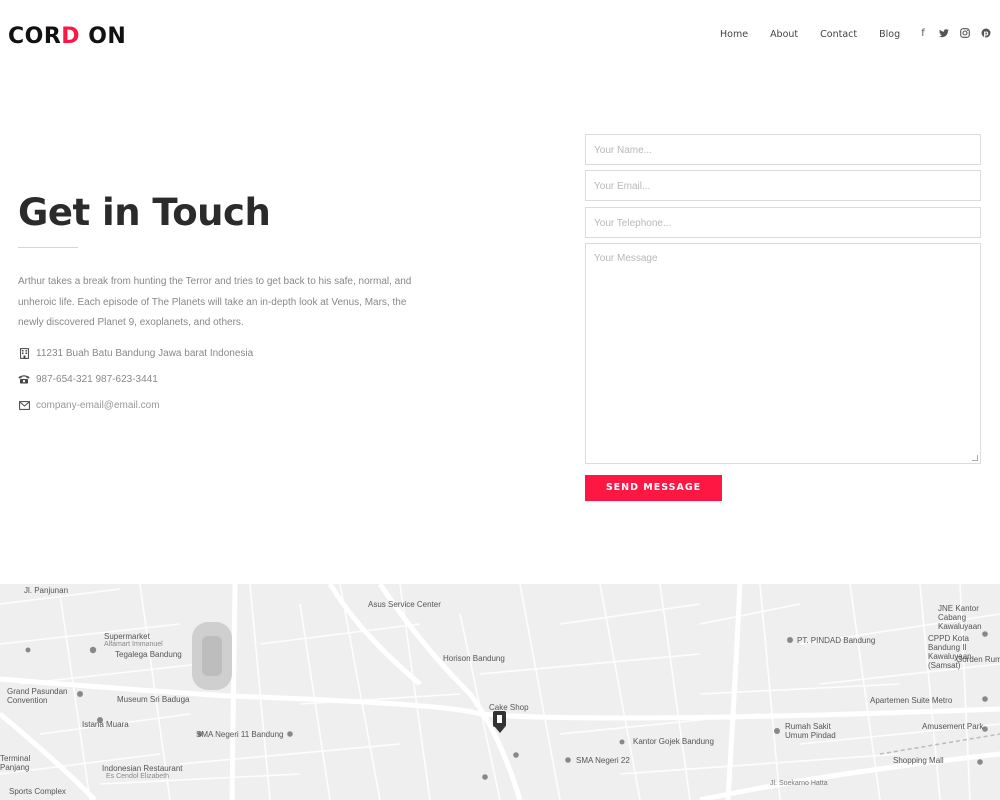 The width and height of the screenshot is (1000, 800). What do you see at coordinates (810, 731) in the screenshot?
I see `map-label-rs-pindad: Rumah Sakit Umum Pindad` at bounding box center [810, 731].